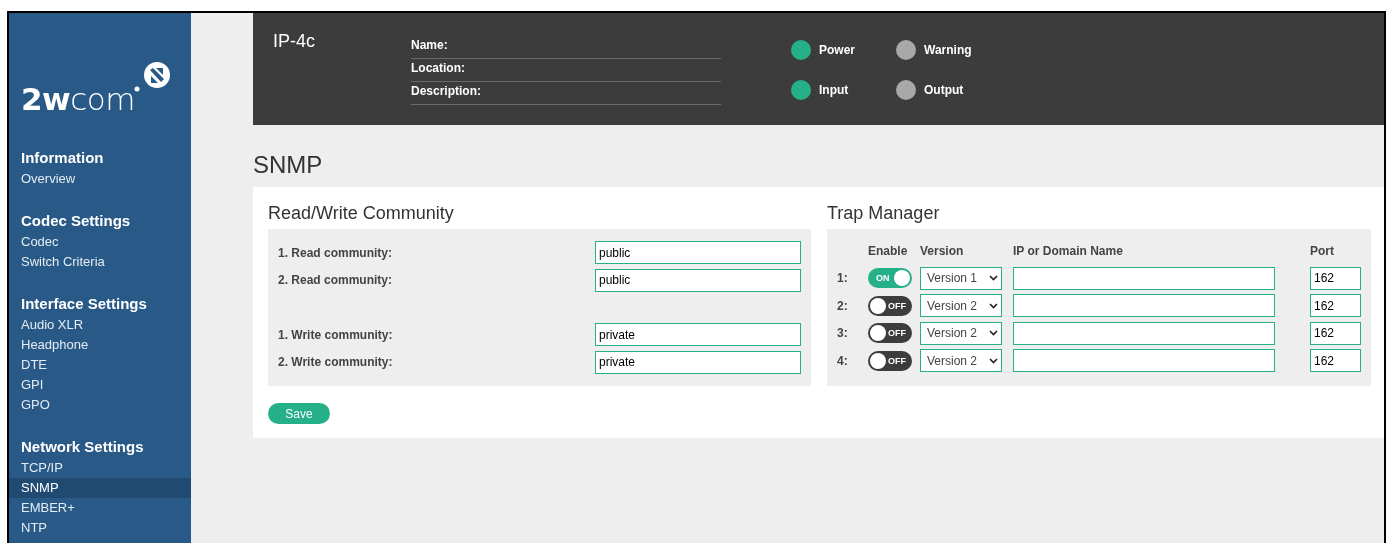 This screenshot has height=543, width=1395. I want to click on status-label: Warning, so click(948, 50).